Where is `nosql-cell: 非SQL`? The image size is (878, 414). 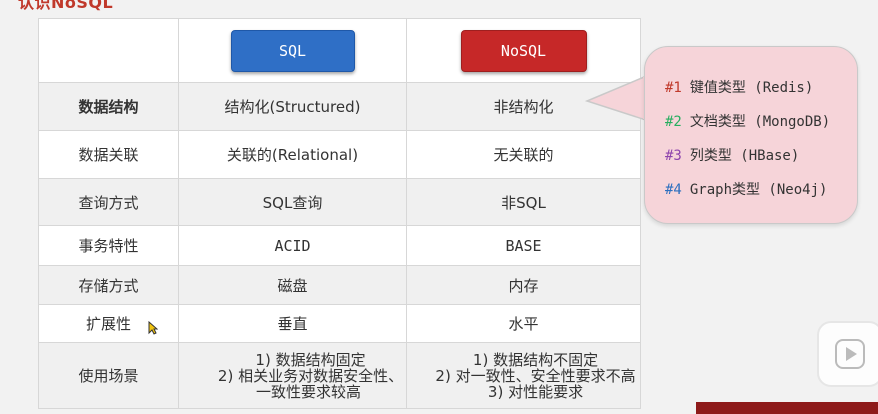 nosql-cell: 非SQL is located at coordinates (523, 202).